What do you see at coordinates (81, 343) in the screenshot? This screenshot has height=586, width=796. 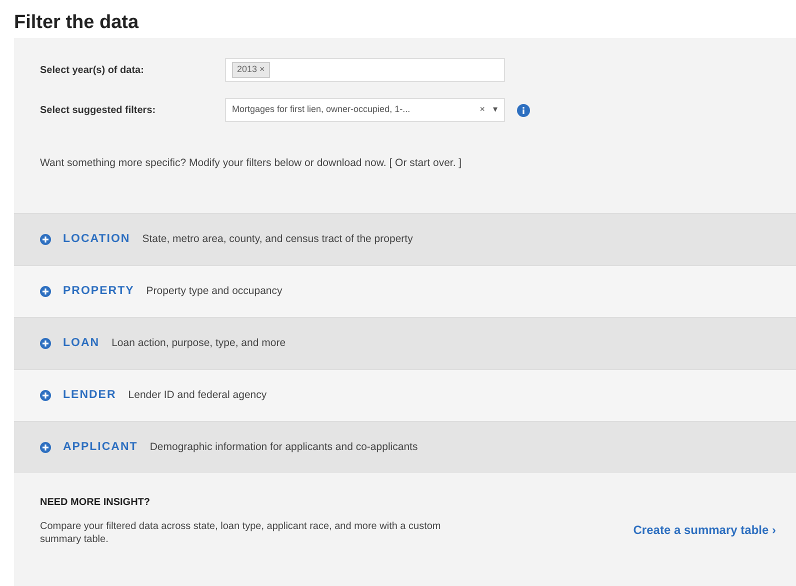 I see `section-name: LOAN` at bounding box center [81, 343].